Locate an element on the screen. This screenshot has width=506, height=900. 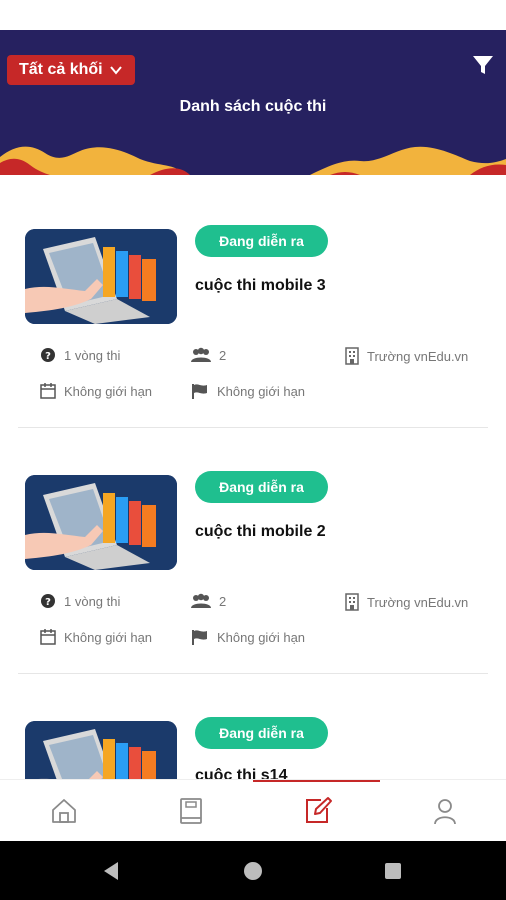
back-triangle-icon is located at coordinates (111, 871).